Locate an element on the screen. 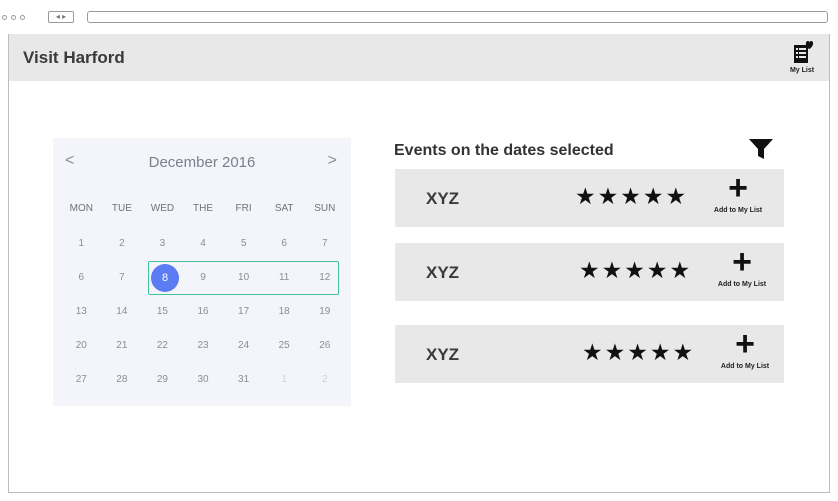  browser-chrome: ◂ ▸ is located at coordinates (419, 17).